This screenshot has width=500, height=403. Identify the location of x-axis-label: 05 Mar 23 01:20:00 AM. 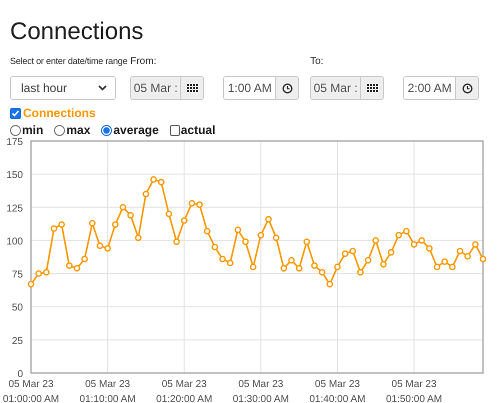
(184, 391).